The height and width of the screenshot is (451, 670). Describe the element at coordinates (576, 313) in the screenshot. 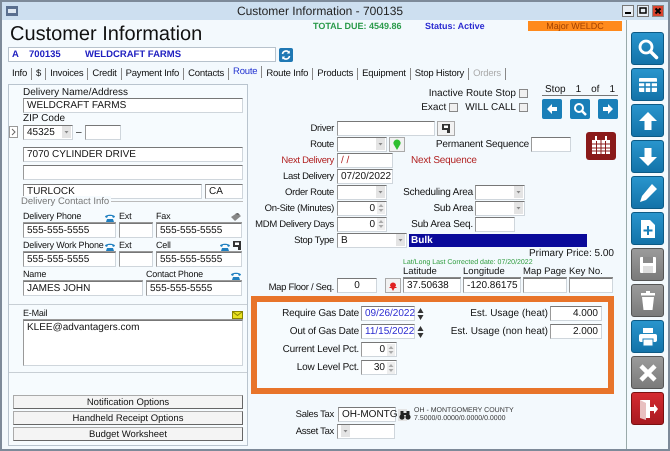

I see `usage-heat-field: 4.000` at that location.